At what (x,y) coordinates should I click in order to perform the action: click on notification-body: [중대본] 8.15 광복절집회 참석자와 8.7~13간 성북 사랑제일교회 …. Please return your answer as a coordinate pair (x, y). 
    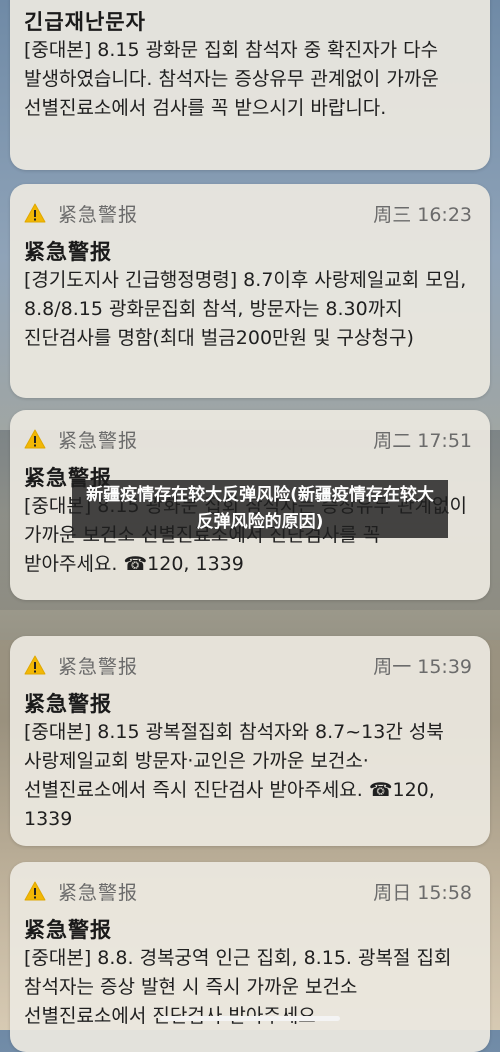
    Looking at the image, I should click on (234, 775).